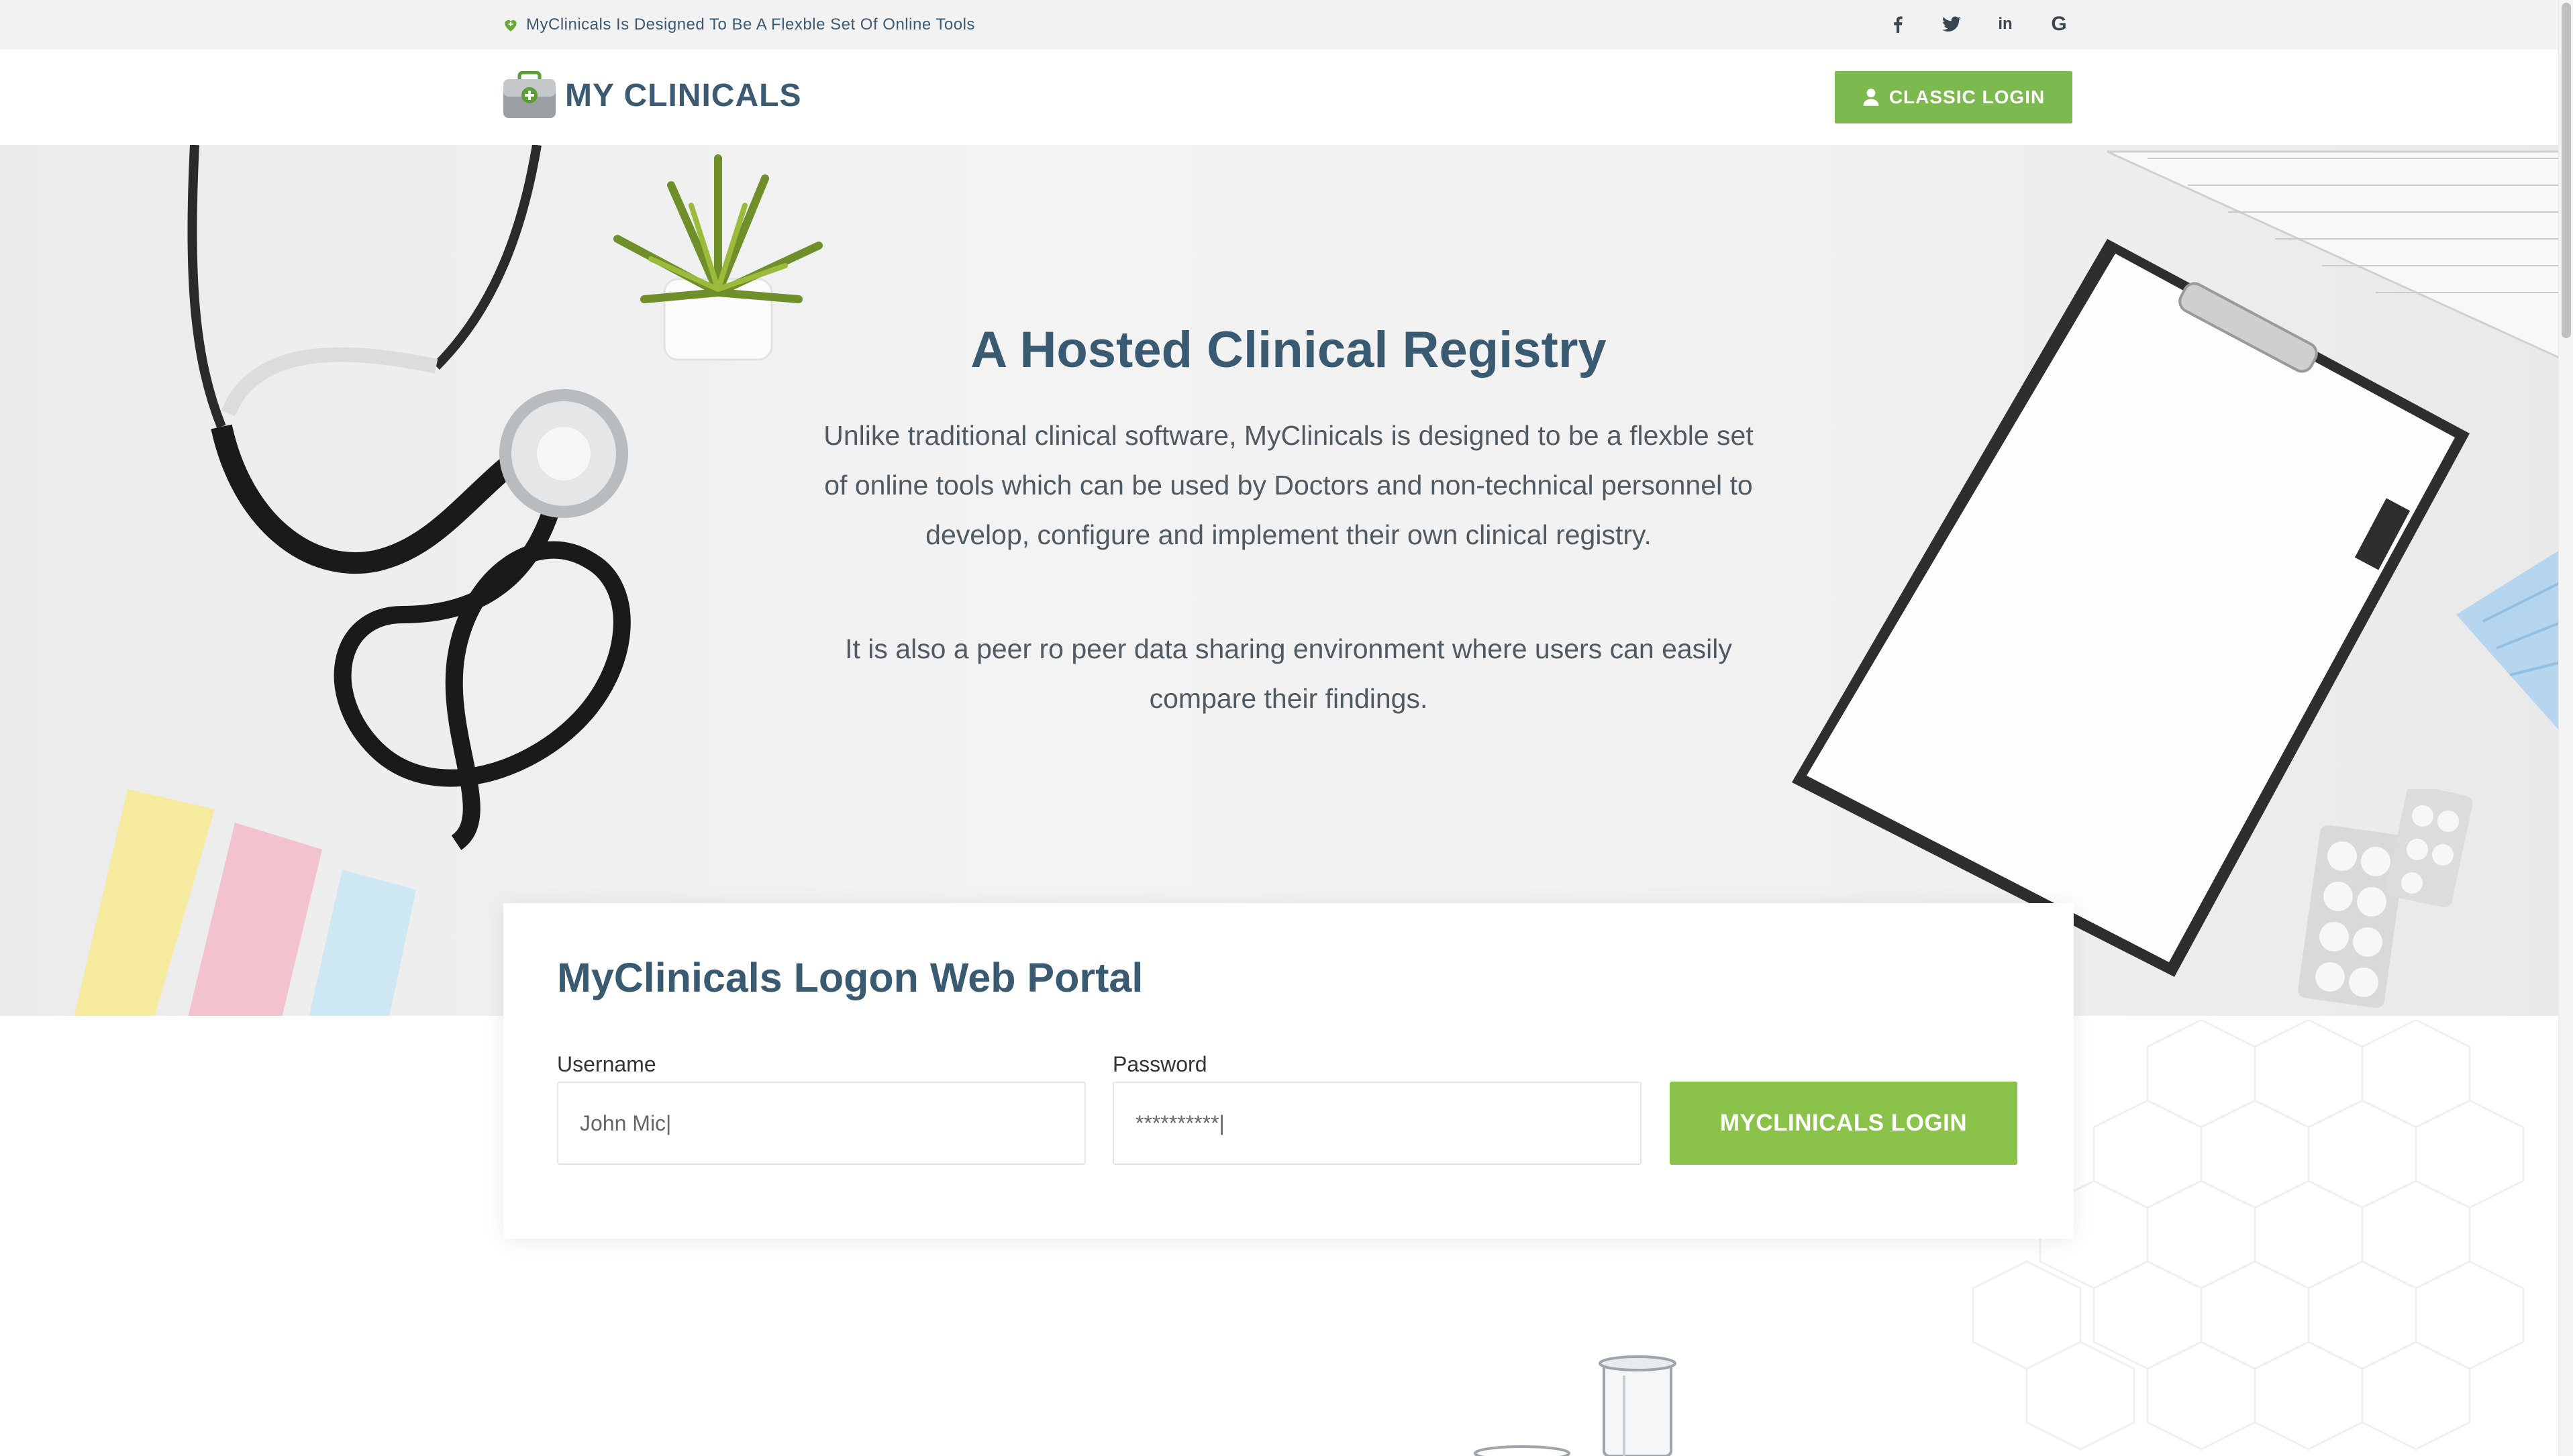  I want to click on logo-text: MY CLINICALS, so click(683, 95).